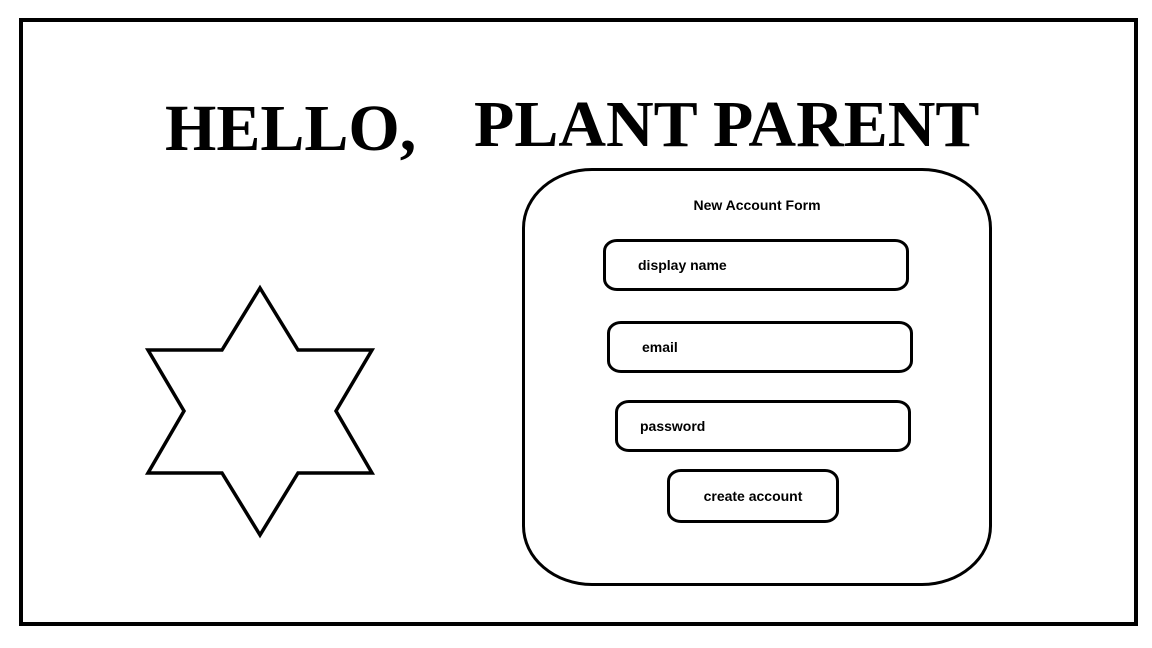  What do you see at coordinates (660, 347) in the screenshot?
I see `email-placeholder: email` at bounding box center [660, 347].